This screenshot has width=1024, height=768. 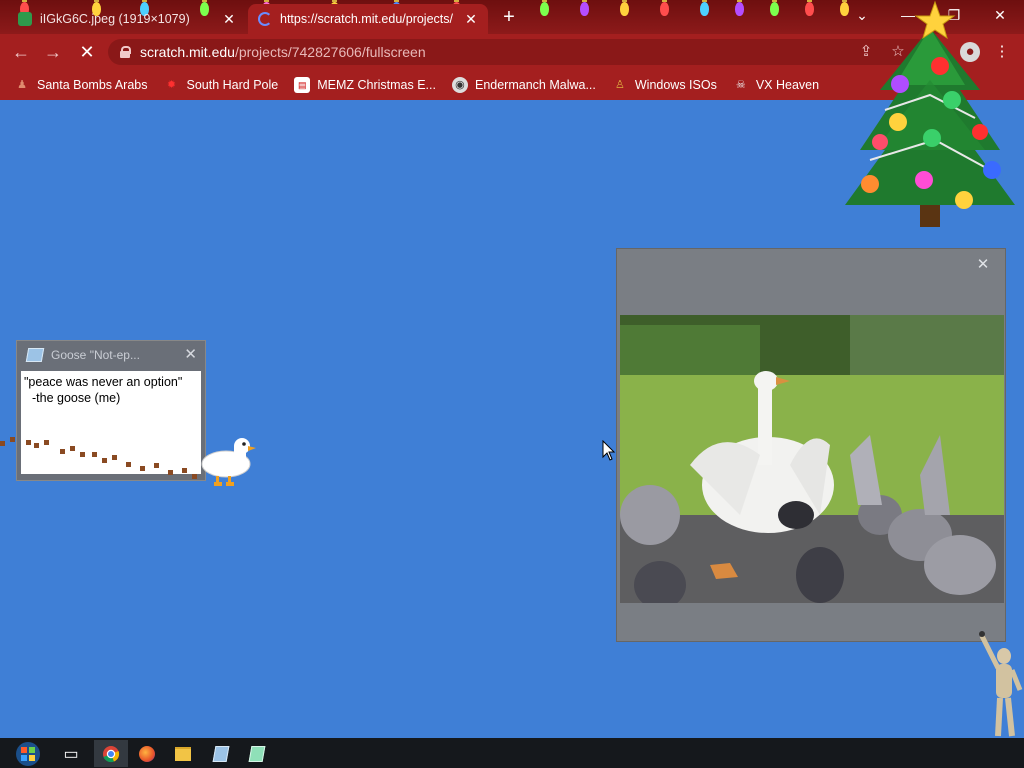 I want to click on tab-label: iIGkG6C.jpeg (1919×1079), so click(x=115, y=19).